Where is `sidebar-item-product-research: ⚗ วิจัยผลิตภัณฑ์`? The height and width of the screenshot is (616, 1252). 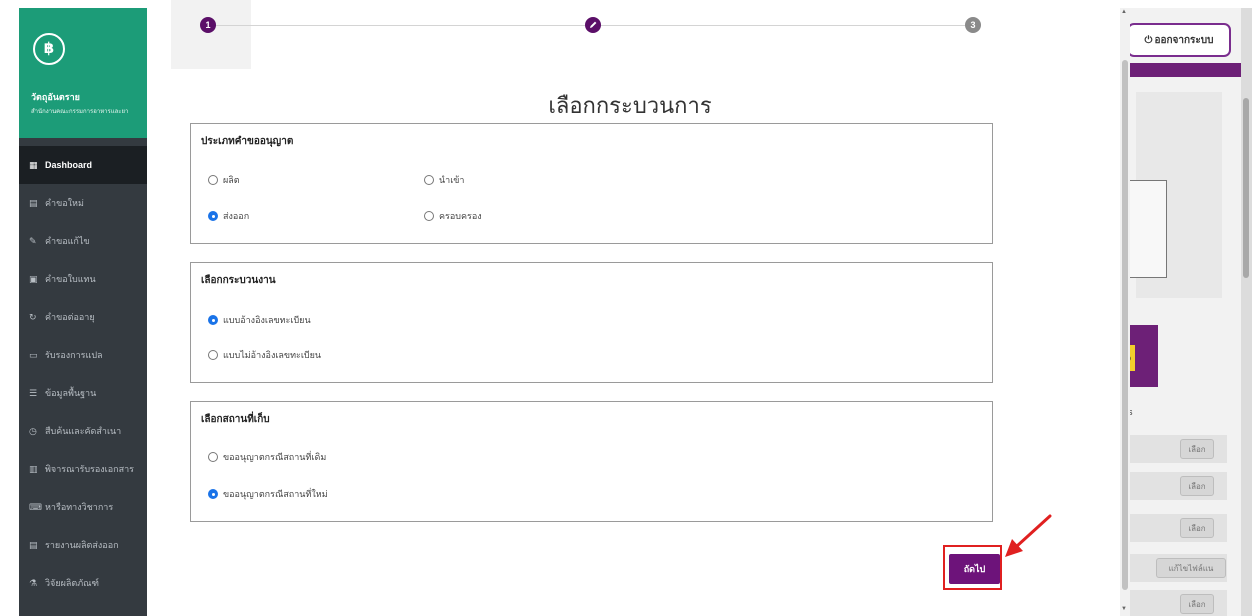 sidebar-item-product-research: ⚗ วิจัยผลิตภัณฑ์ is located at coordinates (83, 583).